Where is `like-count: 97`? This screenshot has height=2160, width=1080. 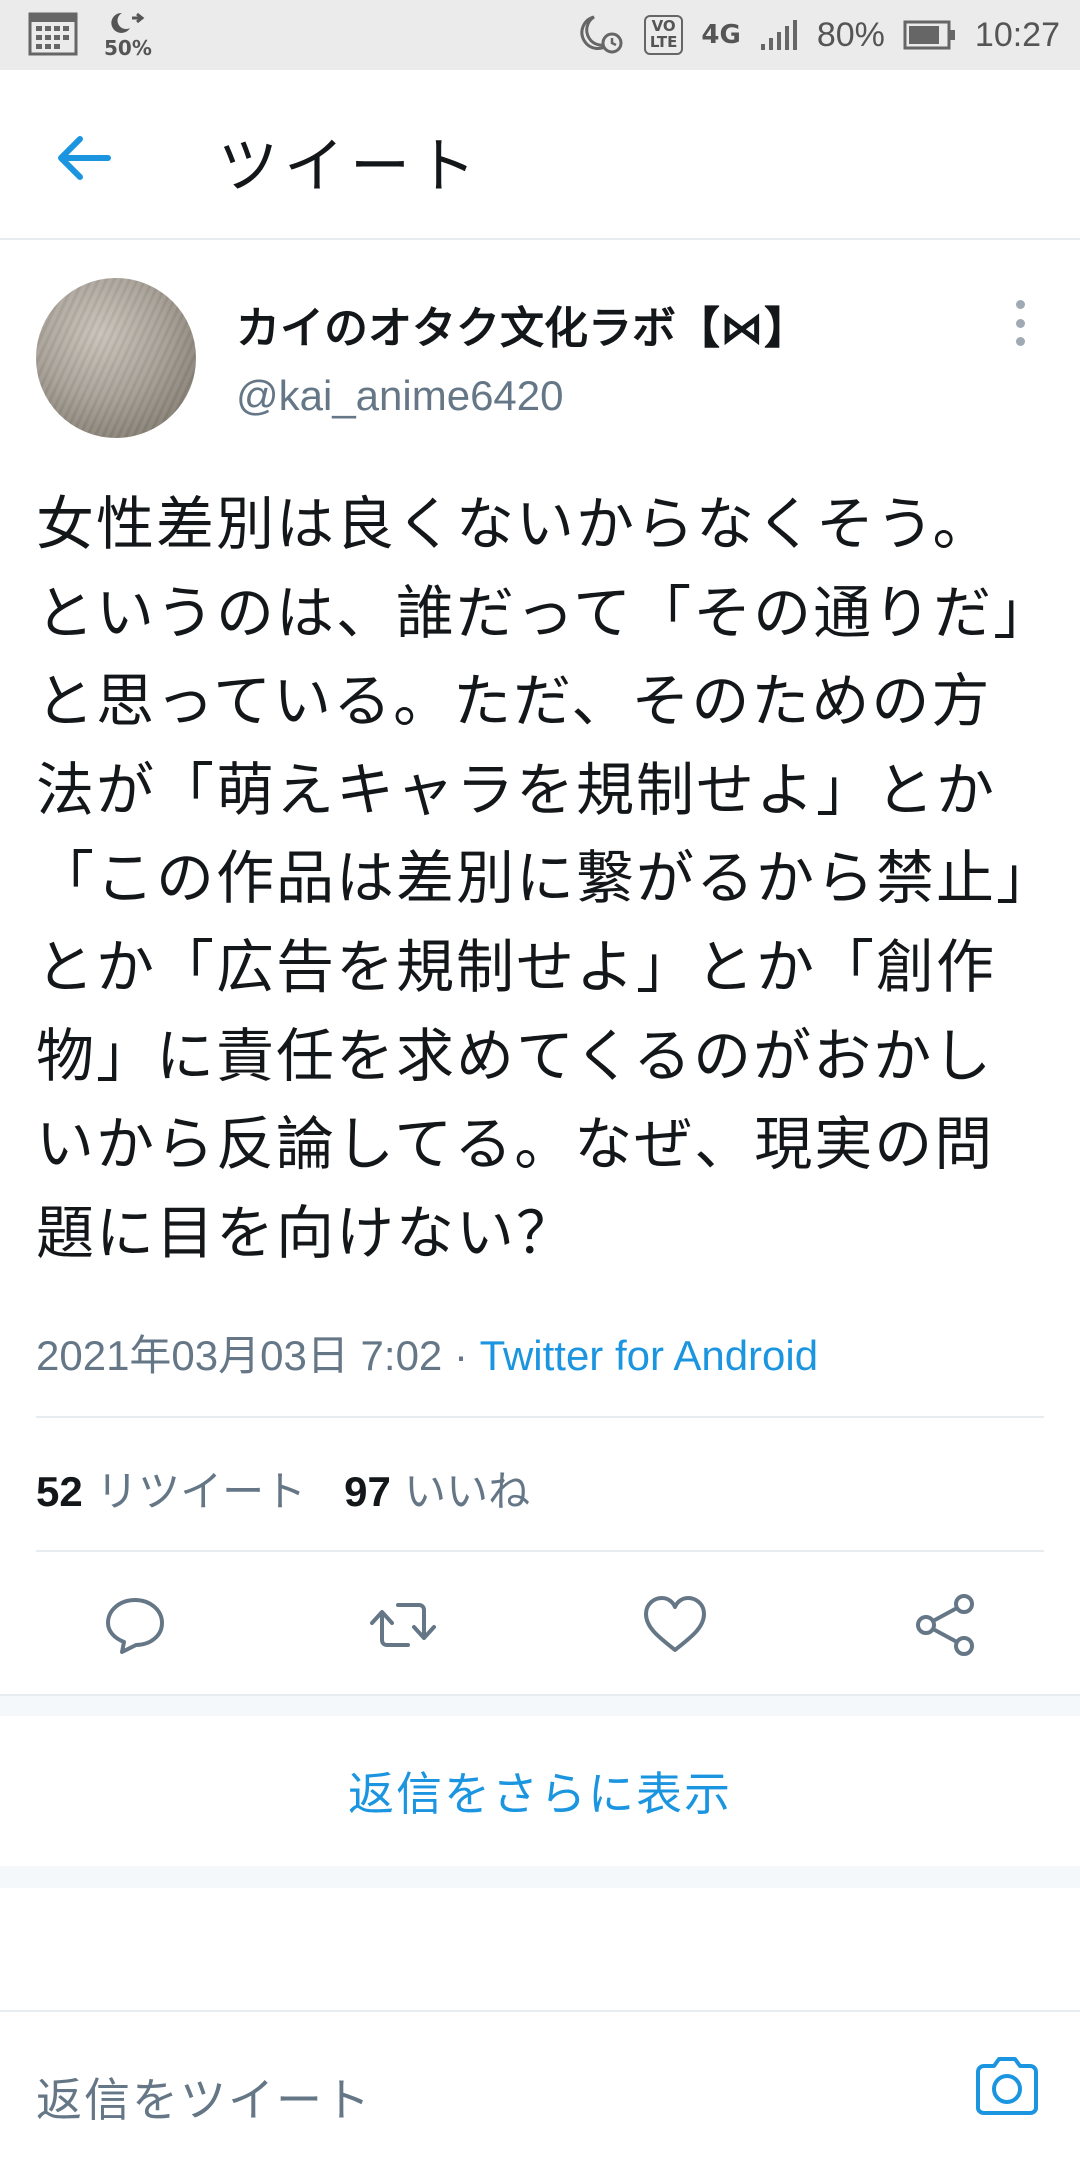
like-count: 97 is located at coordinates (367, 1491).